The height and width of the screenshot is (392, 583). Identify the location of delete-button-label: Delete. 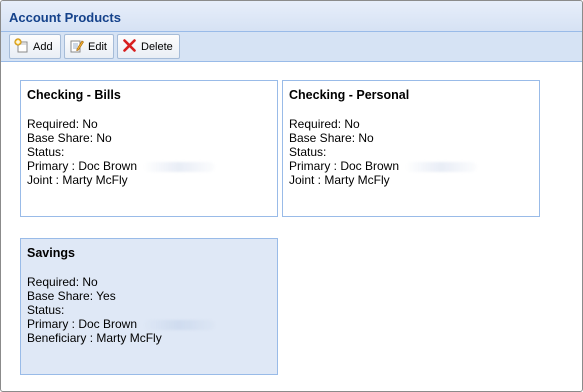
(157, 46).